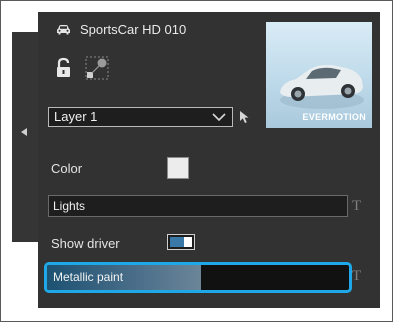  I want to click on thumbnail-logo: EVERMOTION, so click(334, 117).